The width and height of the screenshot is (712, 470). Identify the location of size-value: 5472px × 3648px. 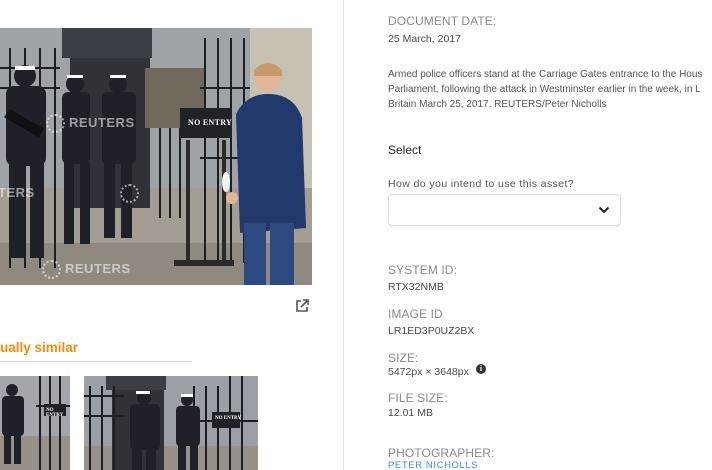
(428, 372).